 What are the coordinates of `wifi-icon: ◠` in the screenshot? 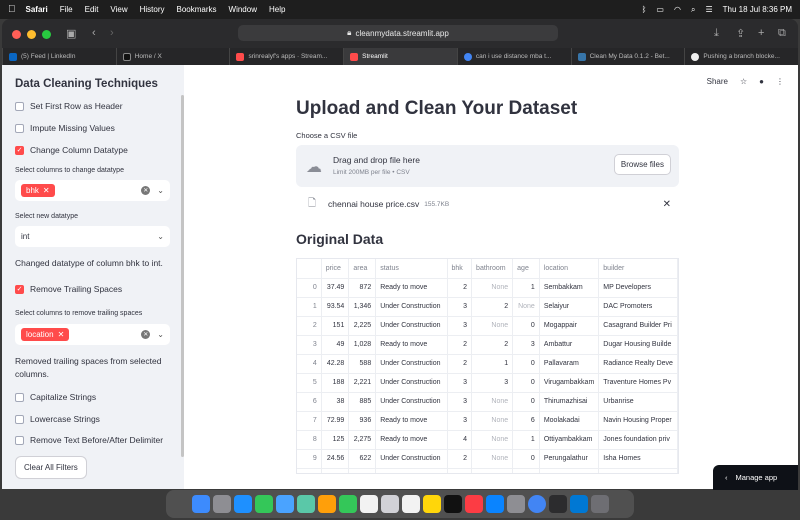 It's located at (677, 9).